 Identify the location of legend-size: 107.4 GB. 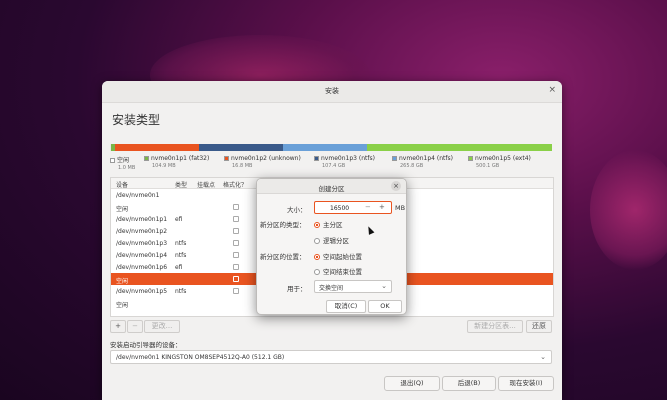
(334, 166).